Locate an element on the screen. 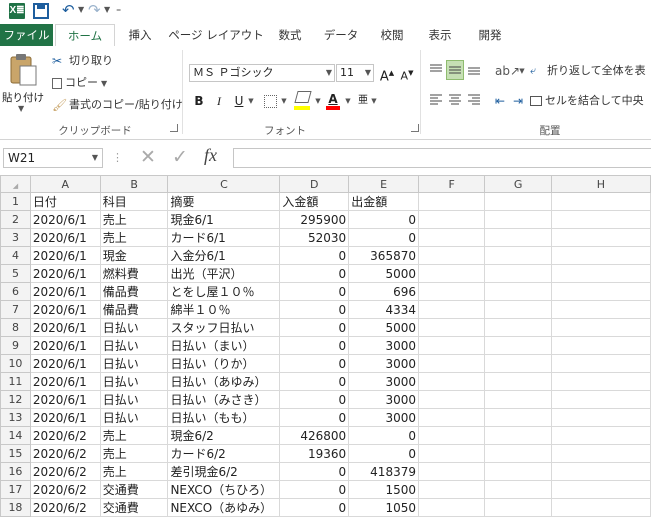 This screenshot has width=651, height=517. cell-b: 備品費 is located at coordinates (134, 291).